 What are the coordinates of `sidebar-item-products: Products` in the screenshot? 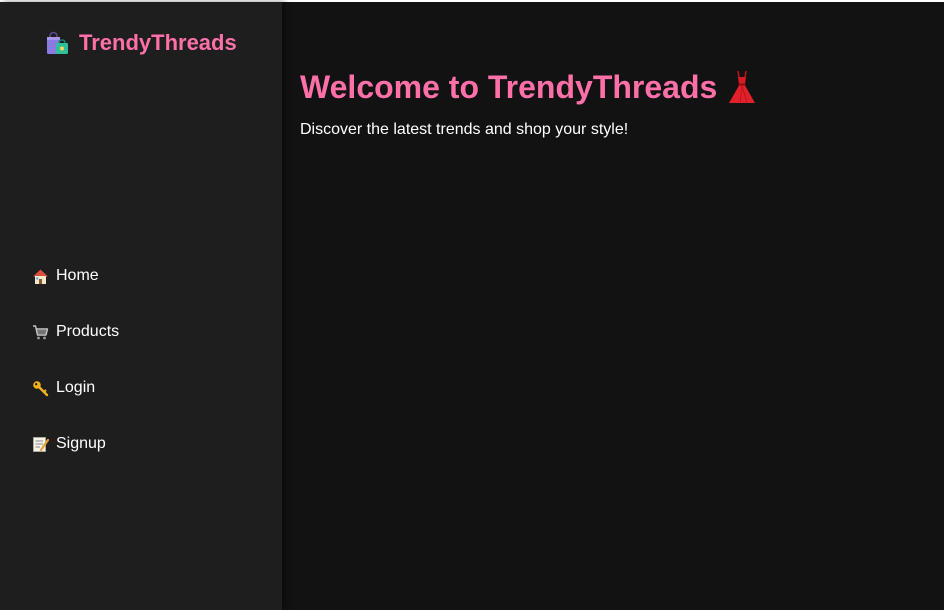 It's located at (75, 332).